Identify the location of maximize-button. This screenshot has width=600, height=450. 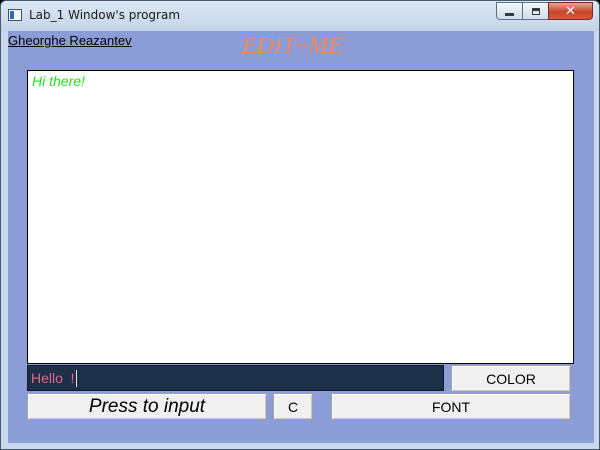
(535, 11).